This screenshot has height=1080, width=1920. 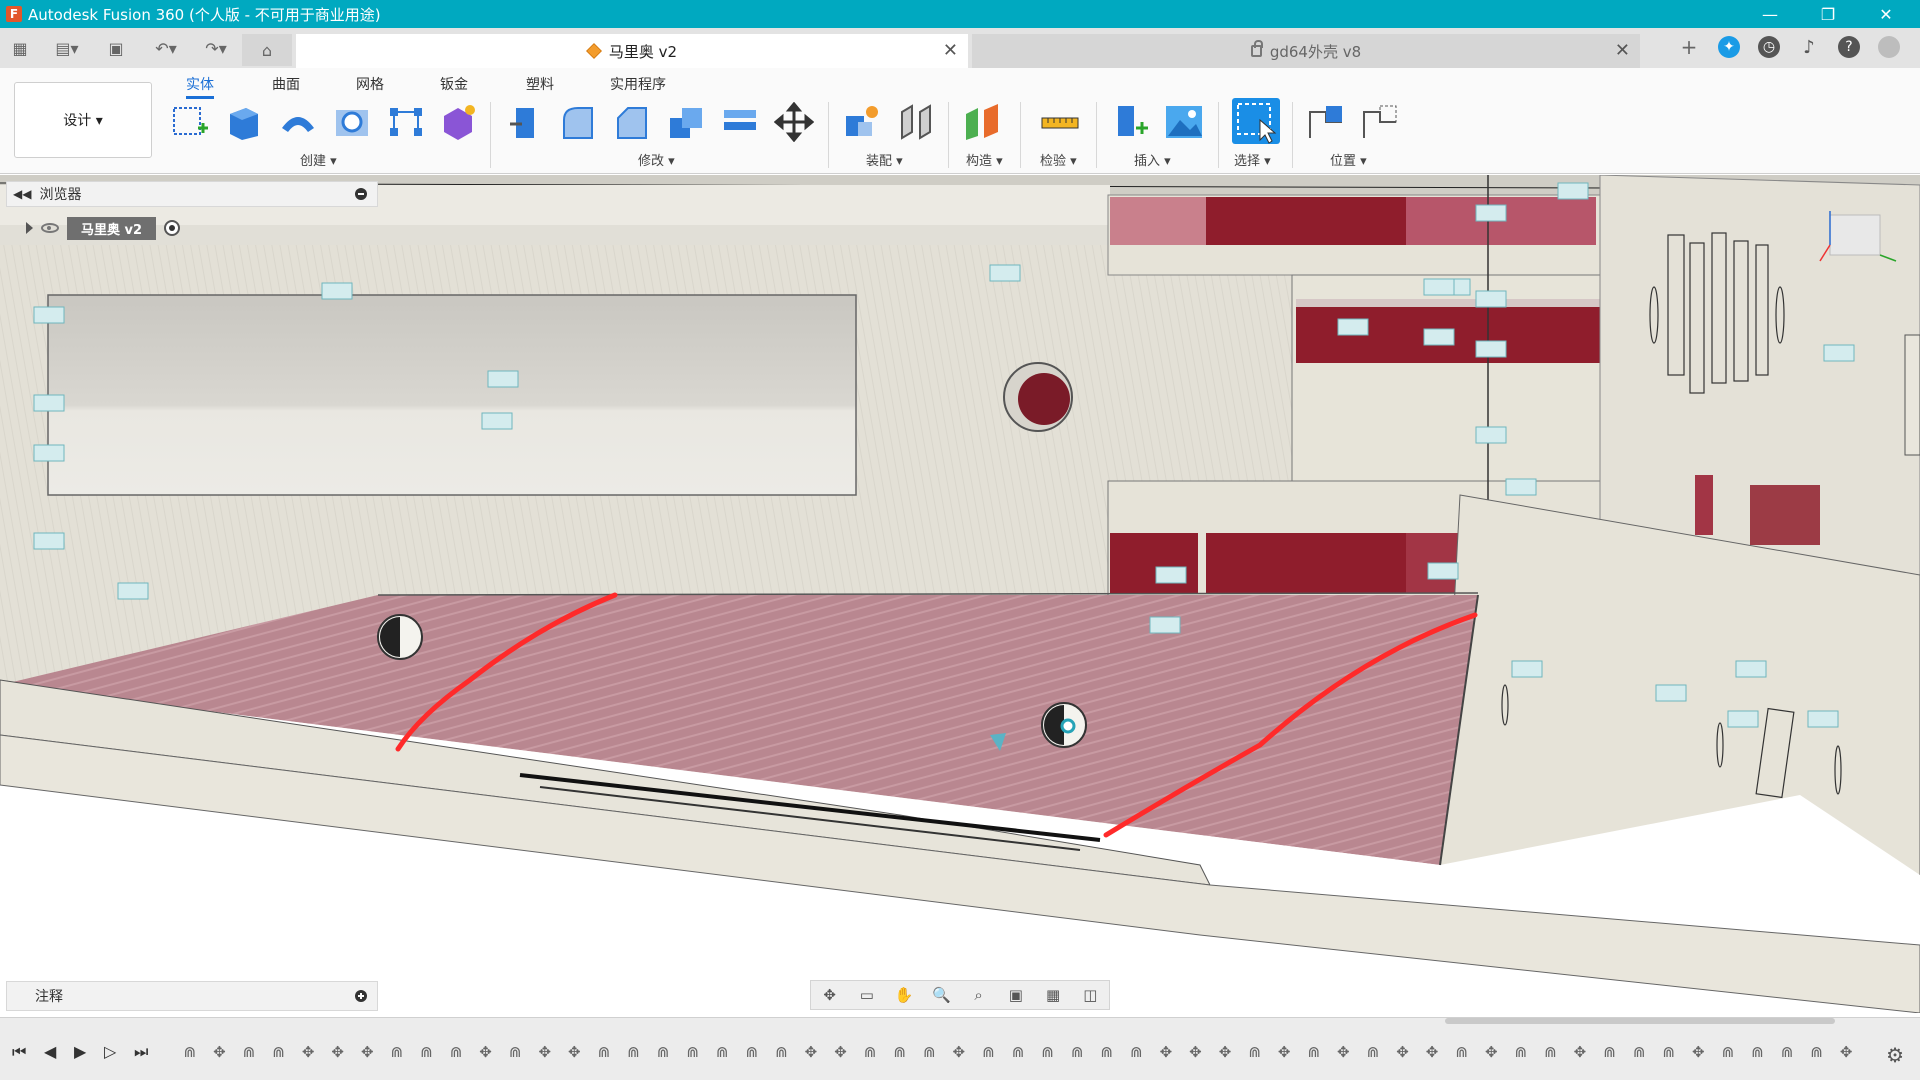 What do you see at coordinates (904, 995) in the screenshot?
I see `pan-icon: ✋` at bounding box center [904, 995].